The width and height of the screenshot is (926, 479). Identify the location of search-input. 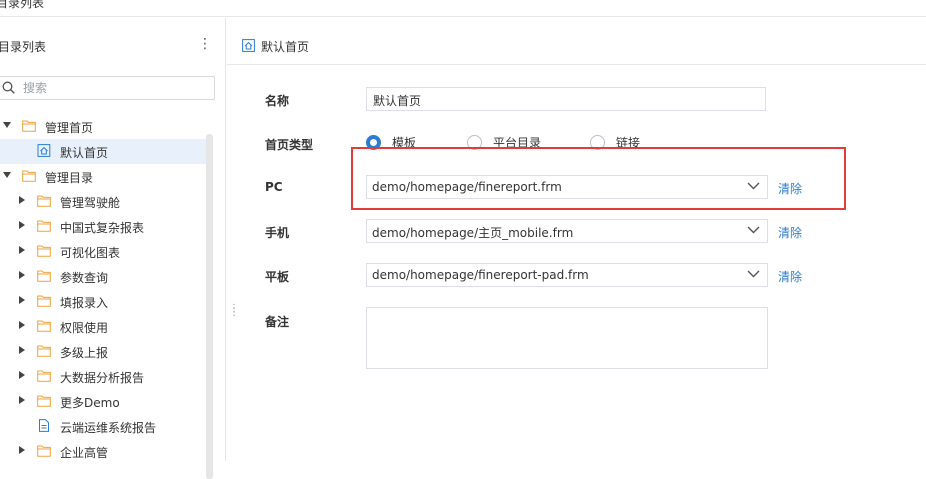
(115, 88).